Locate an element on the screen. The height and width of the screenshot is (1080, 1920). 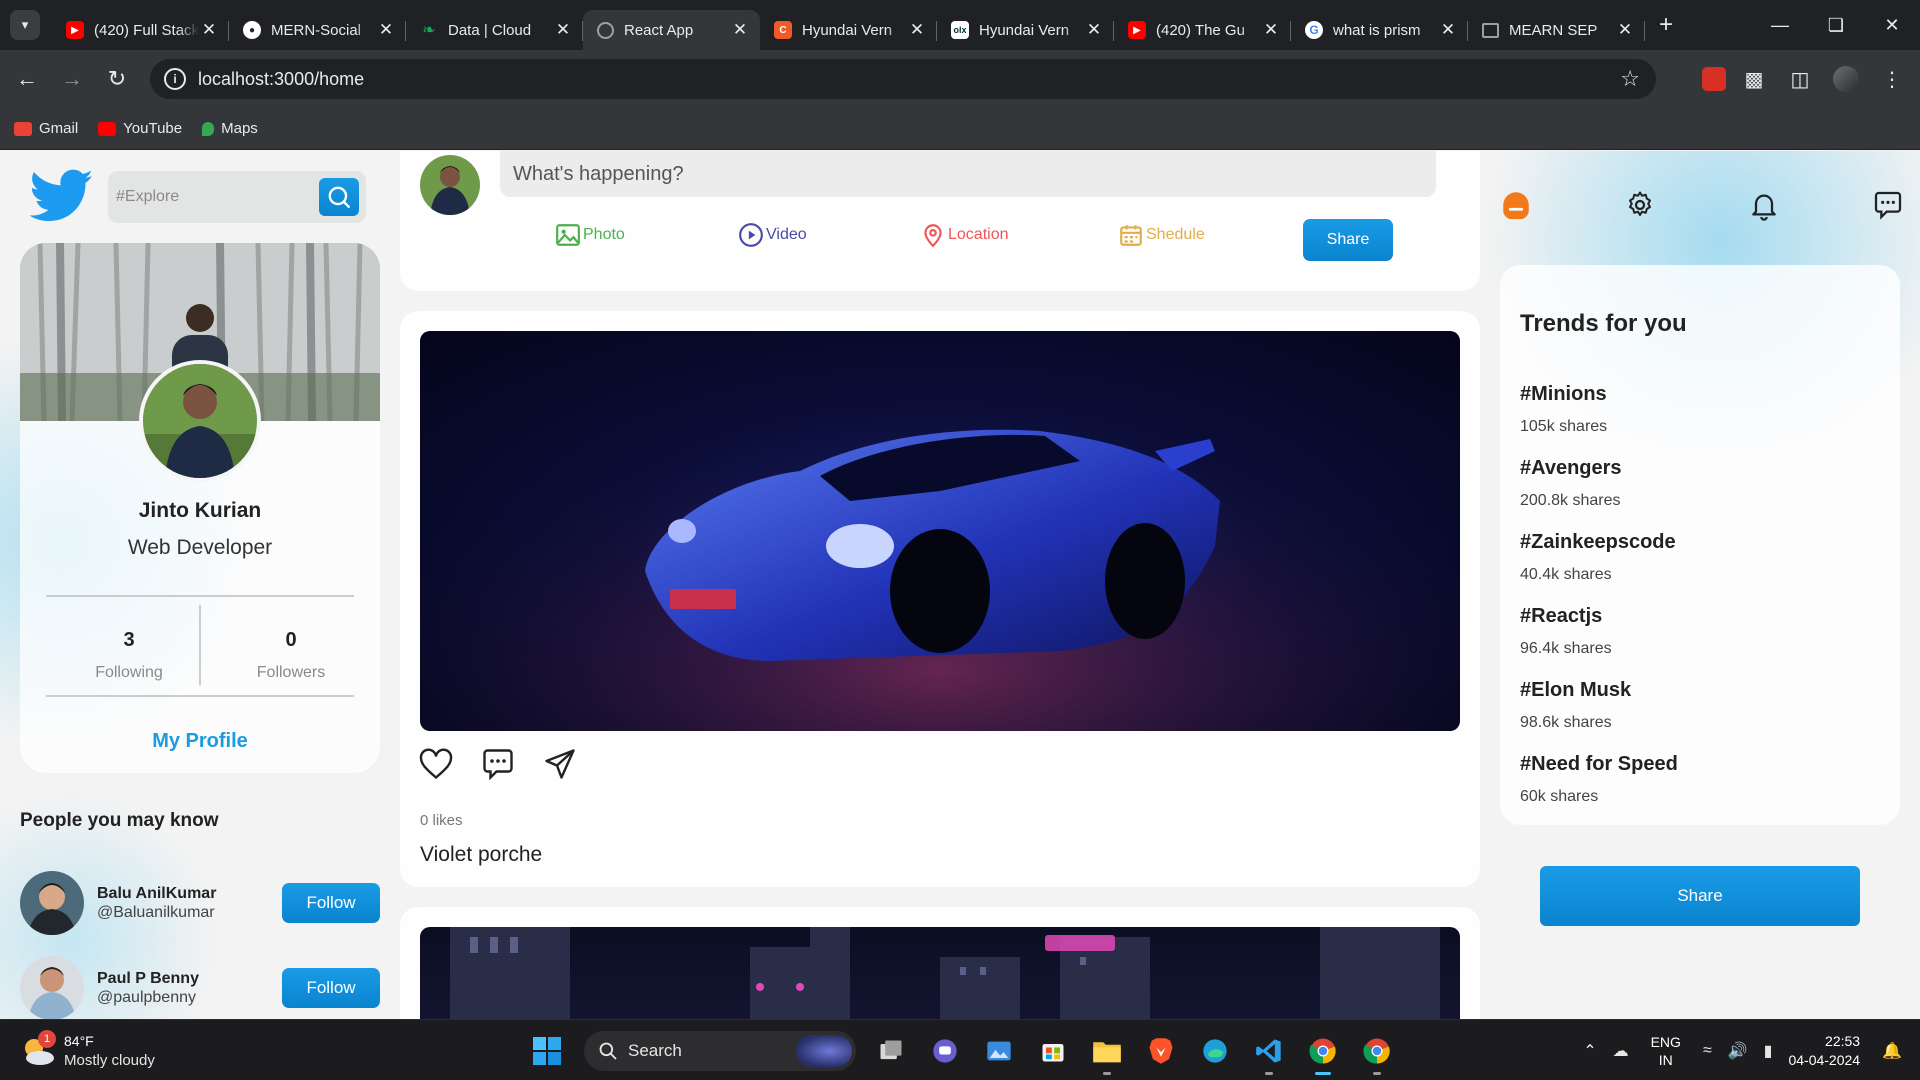
people-you-may-know-title: People you may know is located at coordinates (119, 820).